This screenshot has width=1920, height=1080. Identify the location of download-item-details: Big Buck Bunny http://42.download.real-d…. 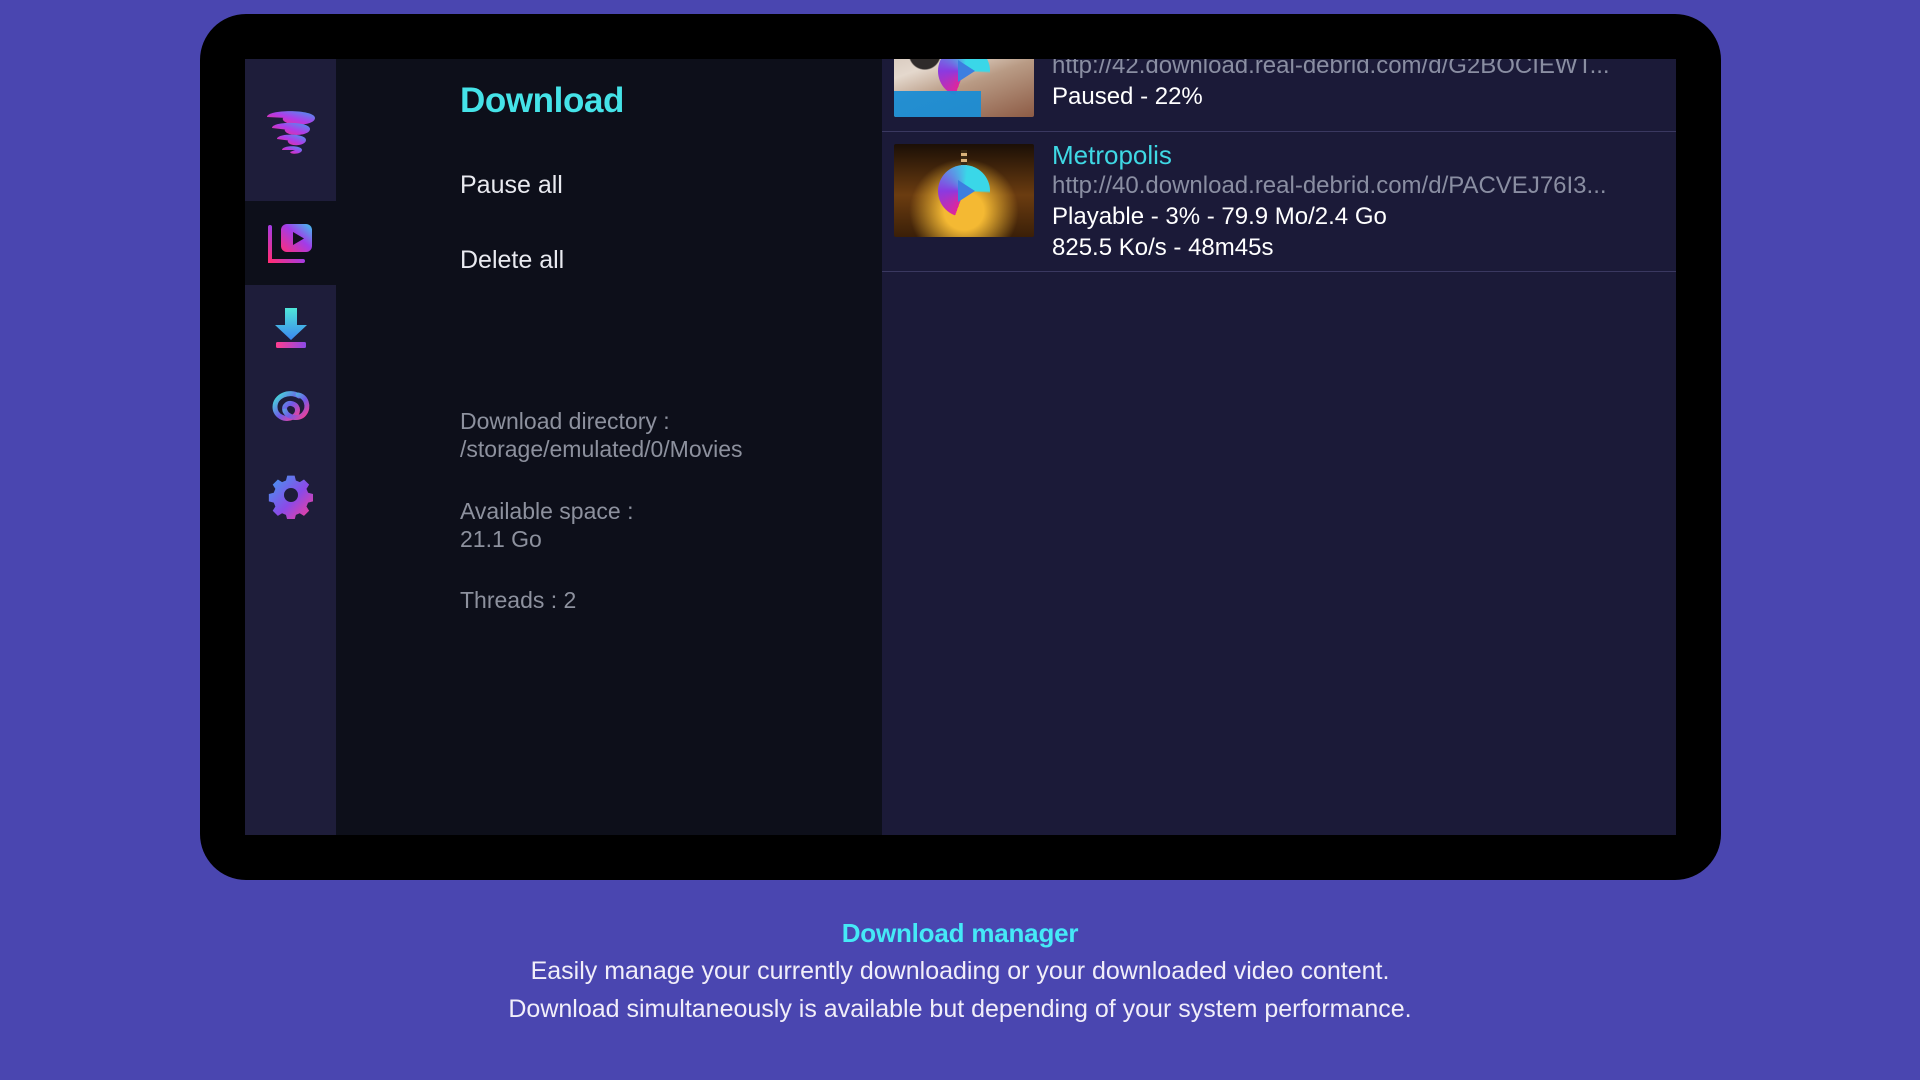
(1322, 85).